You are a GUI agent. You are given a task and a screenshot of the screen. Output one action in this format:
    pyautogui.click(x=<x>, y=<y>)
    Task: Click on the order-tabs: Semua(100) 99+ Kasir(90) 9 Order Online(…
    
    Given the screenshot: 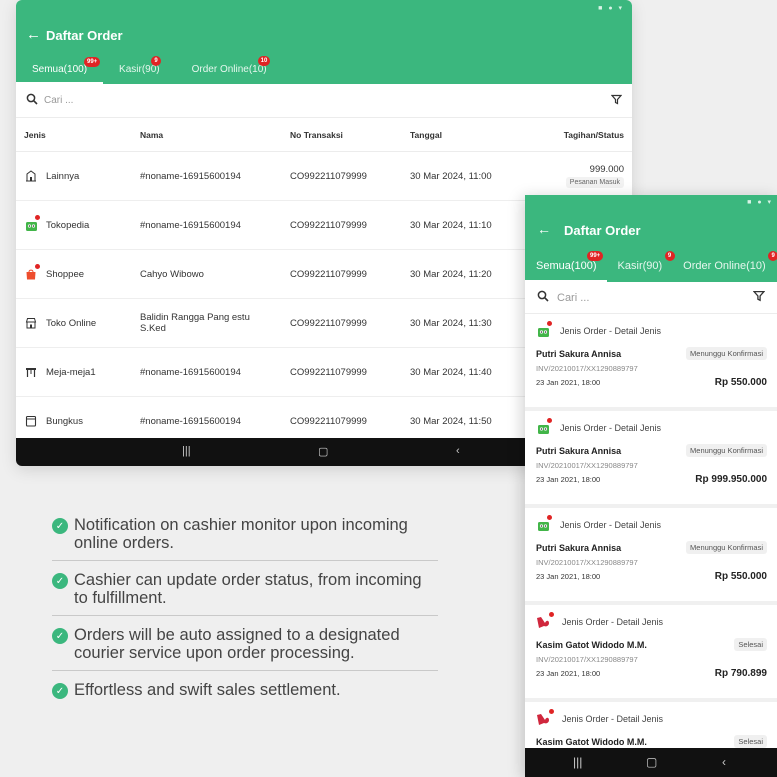 What is the action you would take?
    pyautogui.click(x=149, y=70)
    